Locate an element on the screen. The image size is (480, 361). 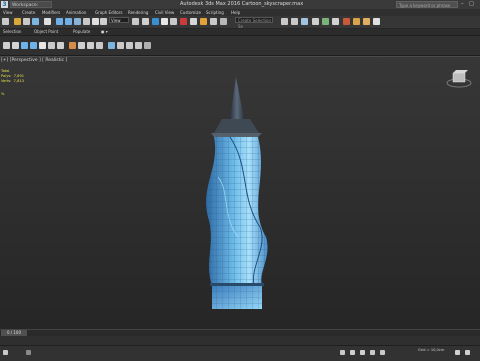
add-time-tag-icon is located at coordinates (342, 352).